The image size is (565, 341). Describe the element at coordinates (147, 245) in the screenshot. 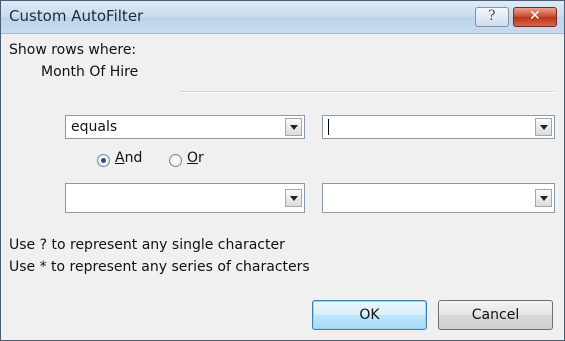

I see `hint-single-char: Use ? to represent any single character` at that location.